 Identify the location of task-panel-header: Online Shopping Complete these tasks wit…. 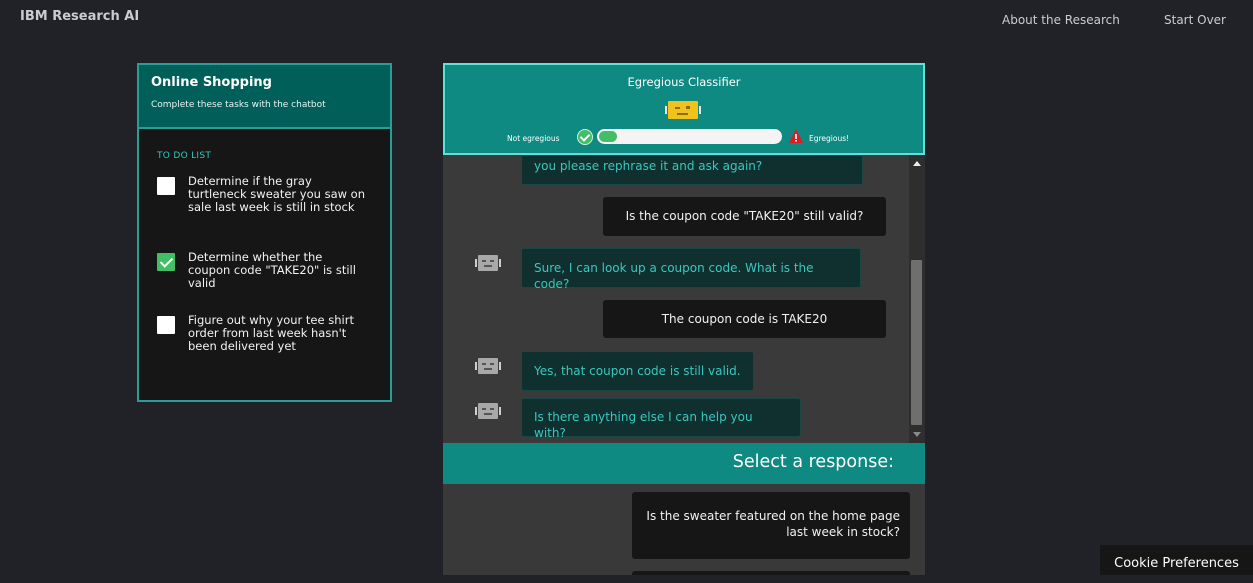
(264, 97).